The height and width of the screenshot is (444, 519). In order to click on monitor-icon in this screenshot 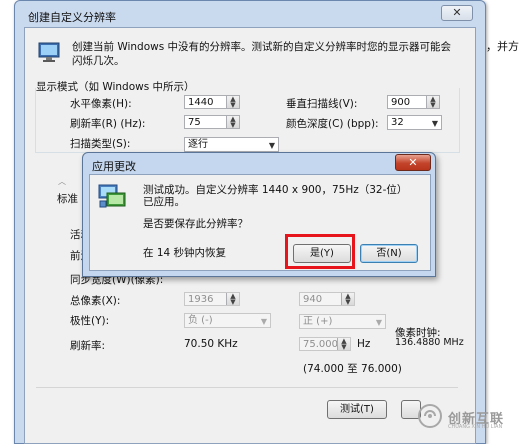, I will do `click(49, 52)`.